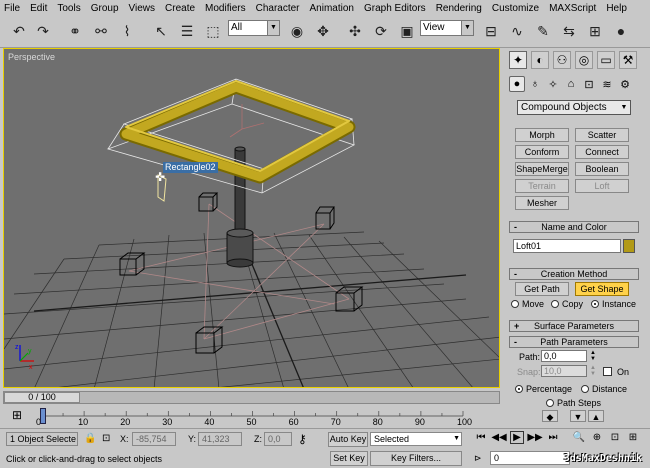 The image size is (650, 468). I want to click on unlink-icon: ⚯, so click(101, 31).